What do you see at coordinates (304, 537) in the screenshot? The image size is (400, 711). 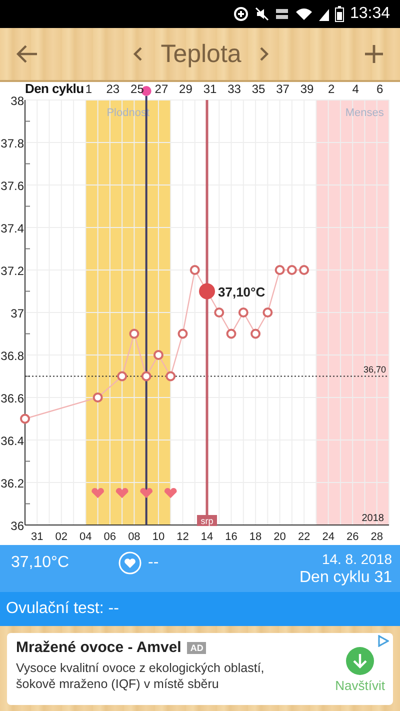 I see `x-tick-label: 22` at bounding box center [304, 537].